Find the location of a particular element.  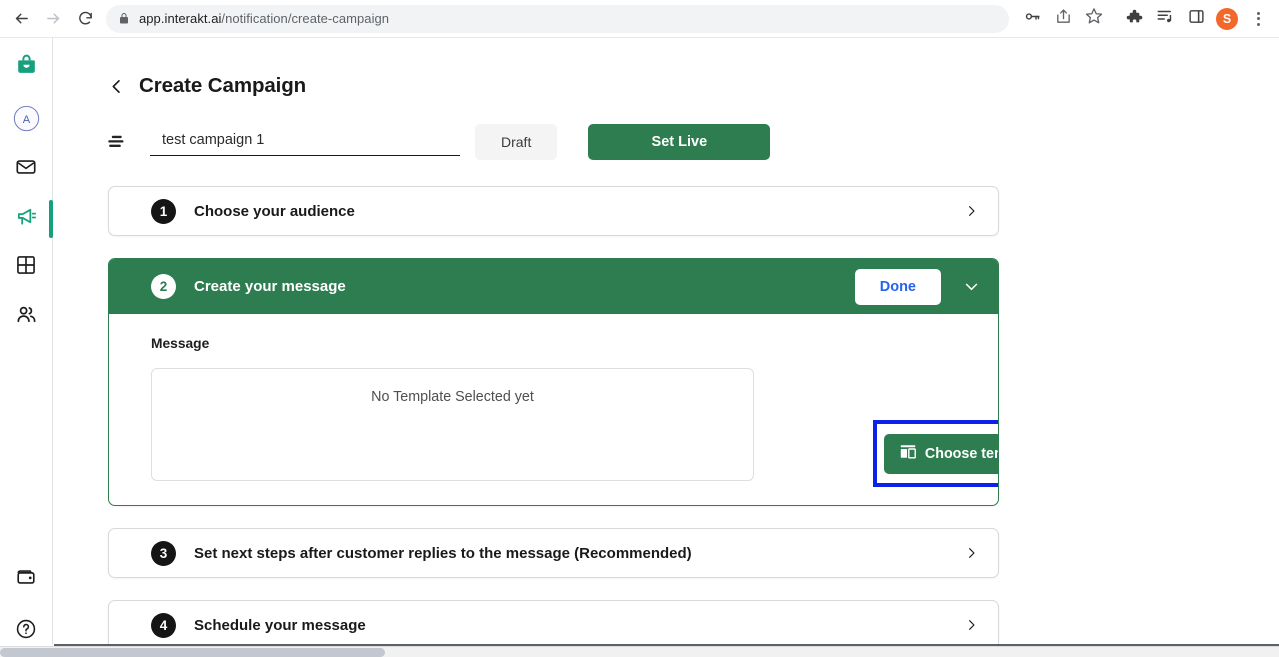

step-1-header: 1 Choose your audience is located at coordinates (553, 211).